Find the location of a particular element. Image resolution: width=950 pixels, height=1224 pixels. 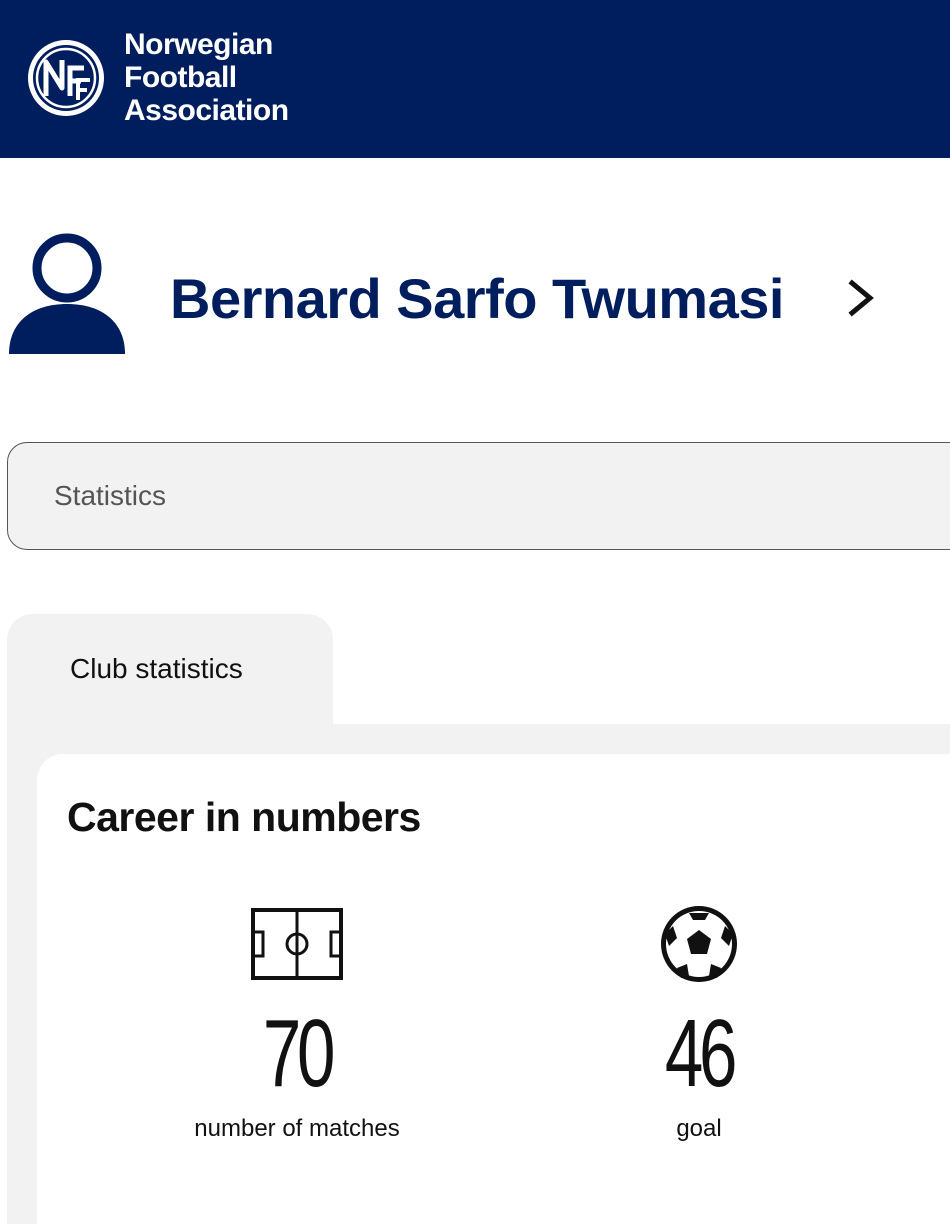

site-header: Norwegian Football Association is located at coordinates (475, 79).